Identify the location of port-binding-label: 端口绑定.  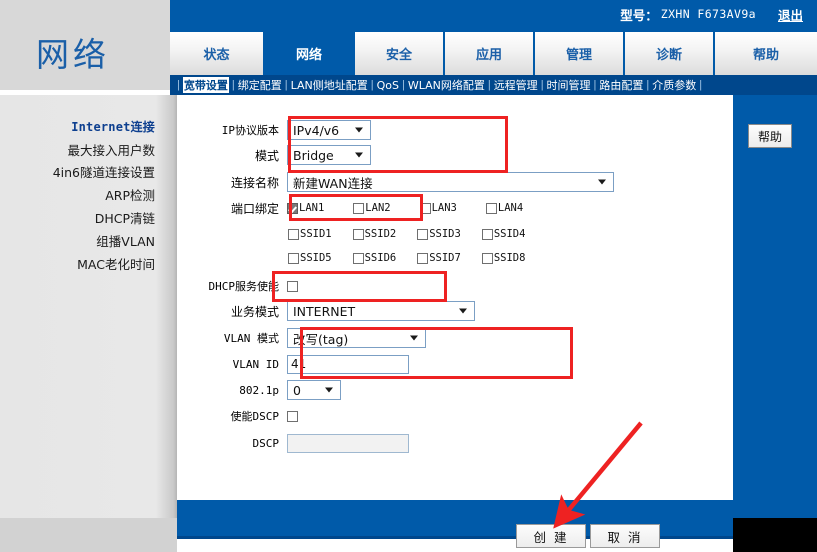
(254, 208).